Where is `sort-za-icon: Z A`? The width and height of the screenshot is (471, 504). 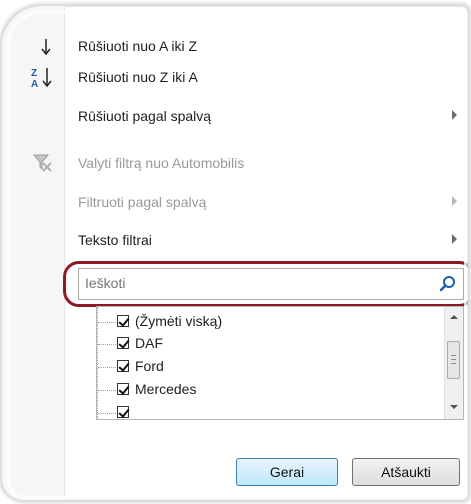 sort-za-icon: Z A is located at coordinates (44, 78).